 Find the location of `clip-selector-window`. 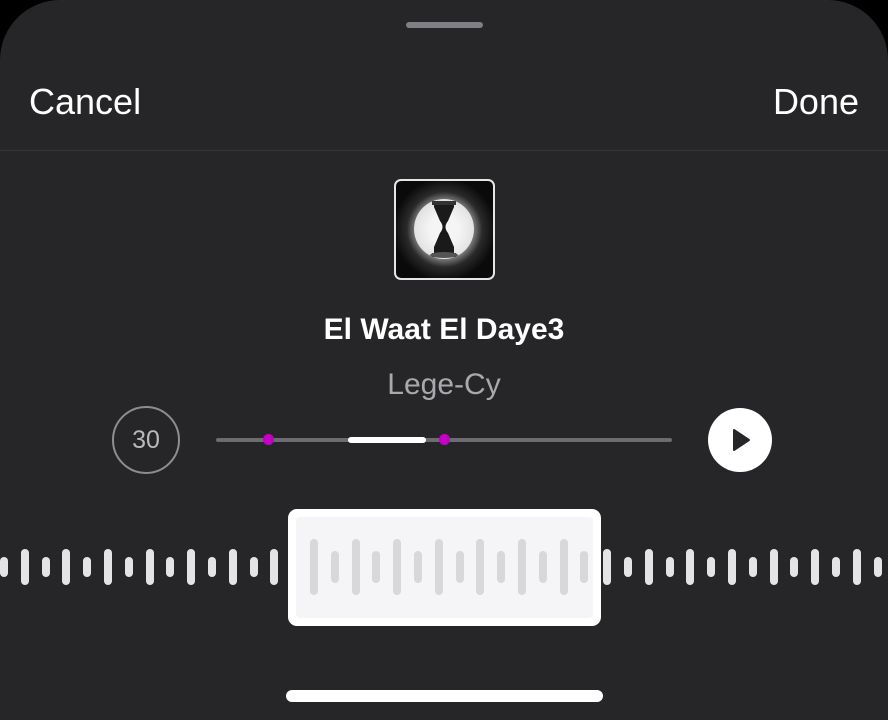

clip-selector-window is located at coordinates (444, 567).